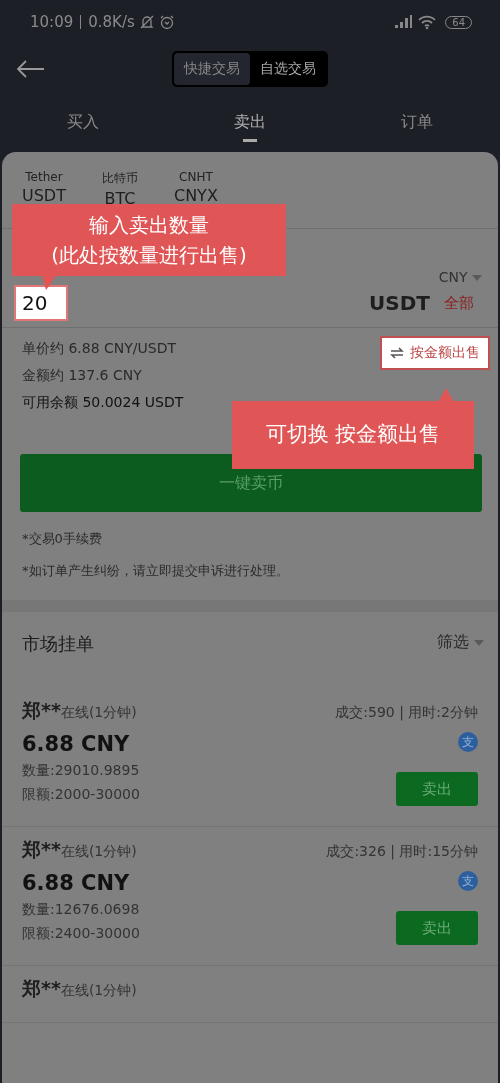 Image resolution: width=500 pixels, height=1083 pixels. Describe the element at coordinates (399, 303) in the screenshot. I see `unit-label: USDT` at that location.